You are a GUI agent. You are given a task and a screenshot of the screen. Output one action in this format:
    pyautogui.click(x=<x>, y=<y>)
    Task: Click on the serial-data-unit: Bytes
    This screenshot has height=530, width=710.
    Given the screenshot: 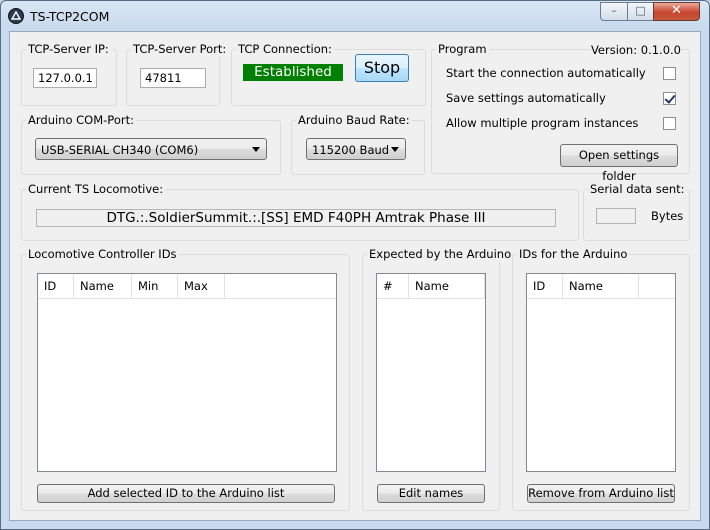 What is the action you would take?
    pyautogui.click(x=667, y=216)
    